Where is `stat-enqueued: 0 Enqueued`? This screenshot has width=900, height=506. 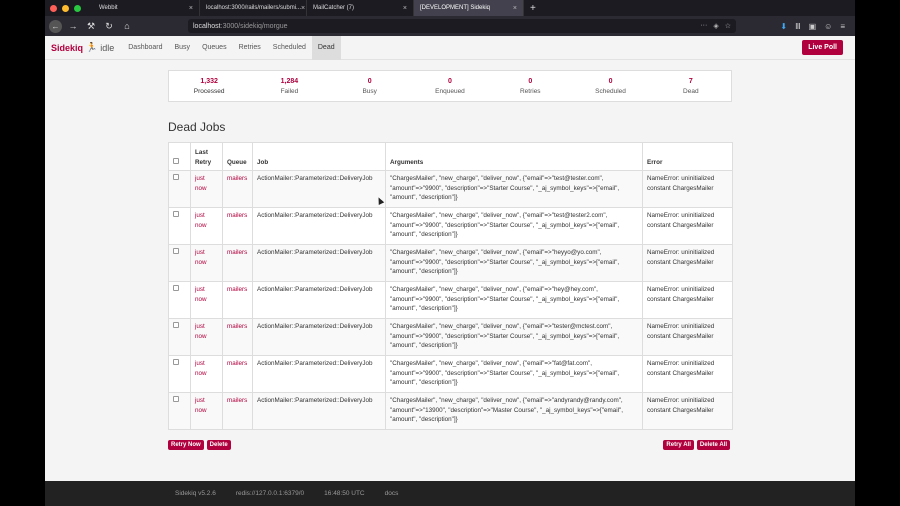
stat-enqueued: 0 Enqueued is located at coordinates (450, 86).